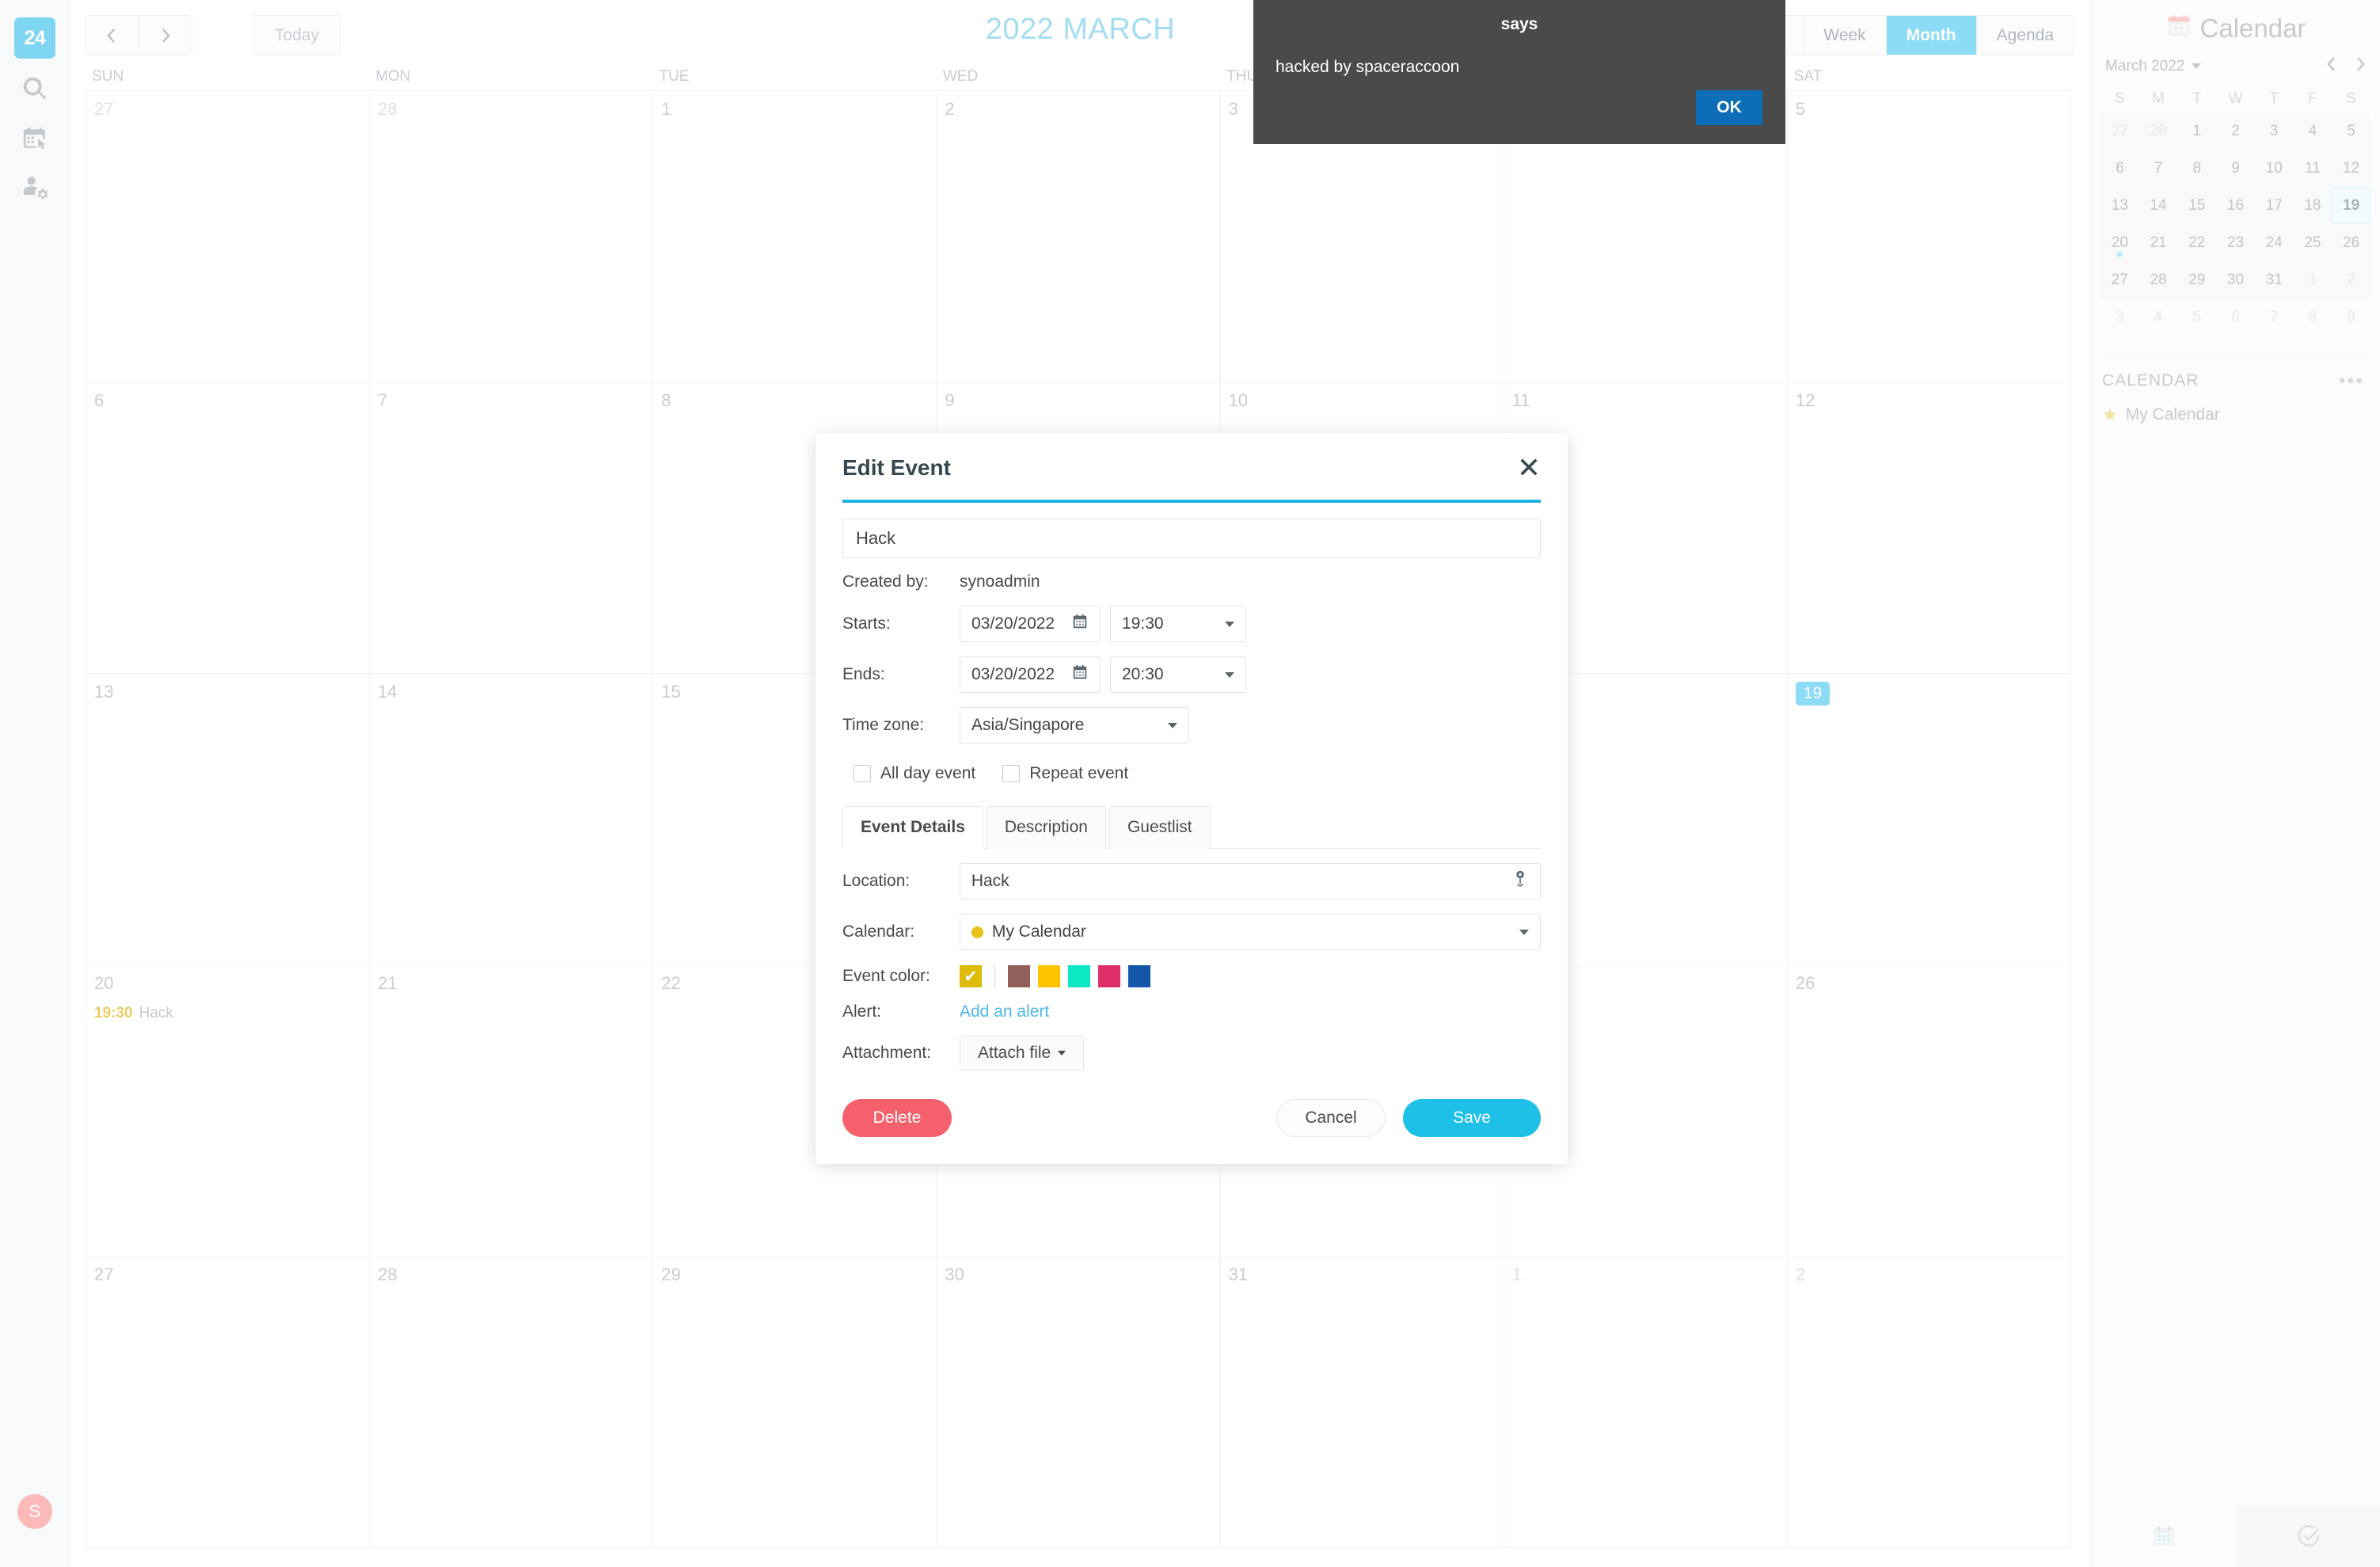 The width and height of the screenshot is (2380, 1567). What do you see at coordinates (512, 528) in the screenshot?
I see `day-cell: 7` at bounding box center [512, 528].